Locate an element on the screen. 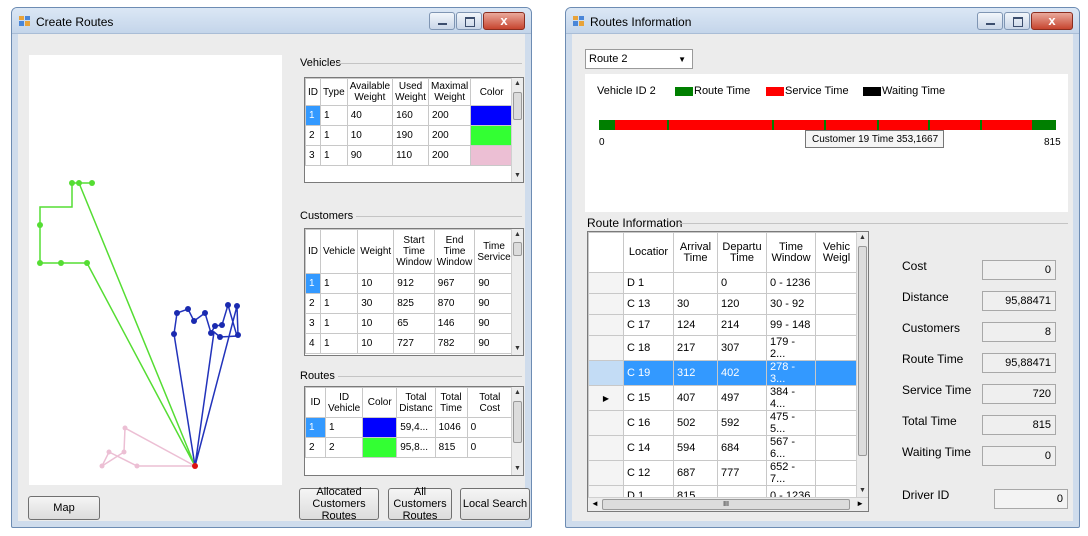 The width and height of the screenshot is (1088, 536). local-search-button: Local Search is located at coordinates (495, 504).